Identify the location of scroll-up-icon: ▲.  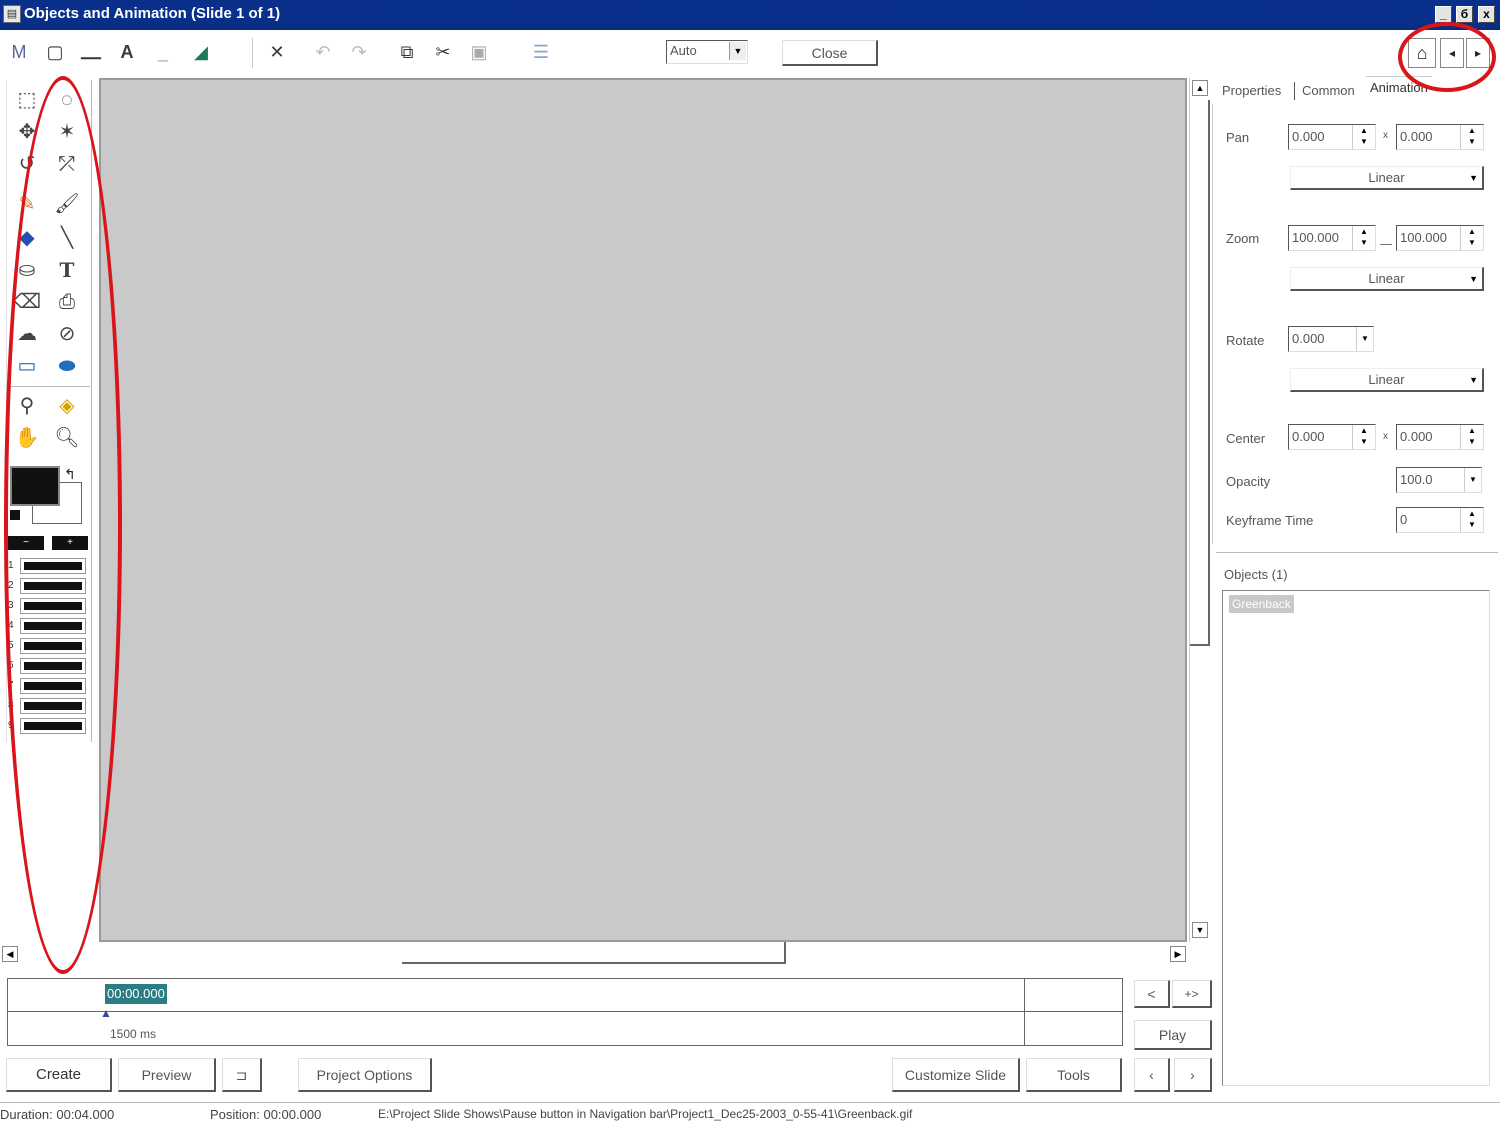
(1200, 88).